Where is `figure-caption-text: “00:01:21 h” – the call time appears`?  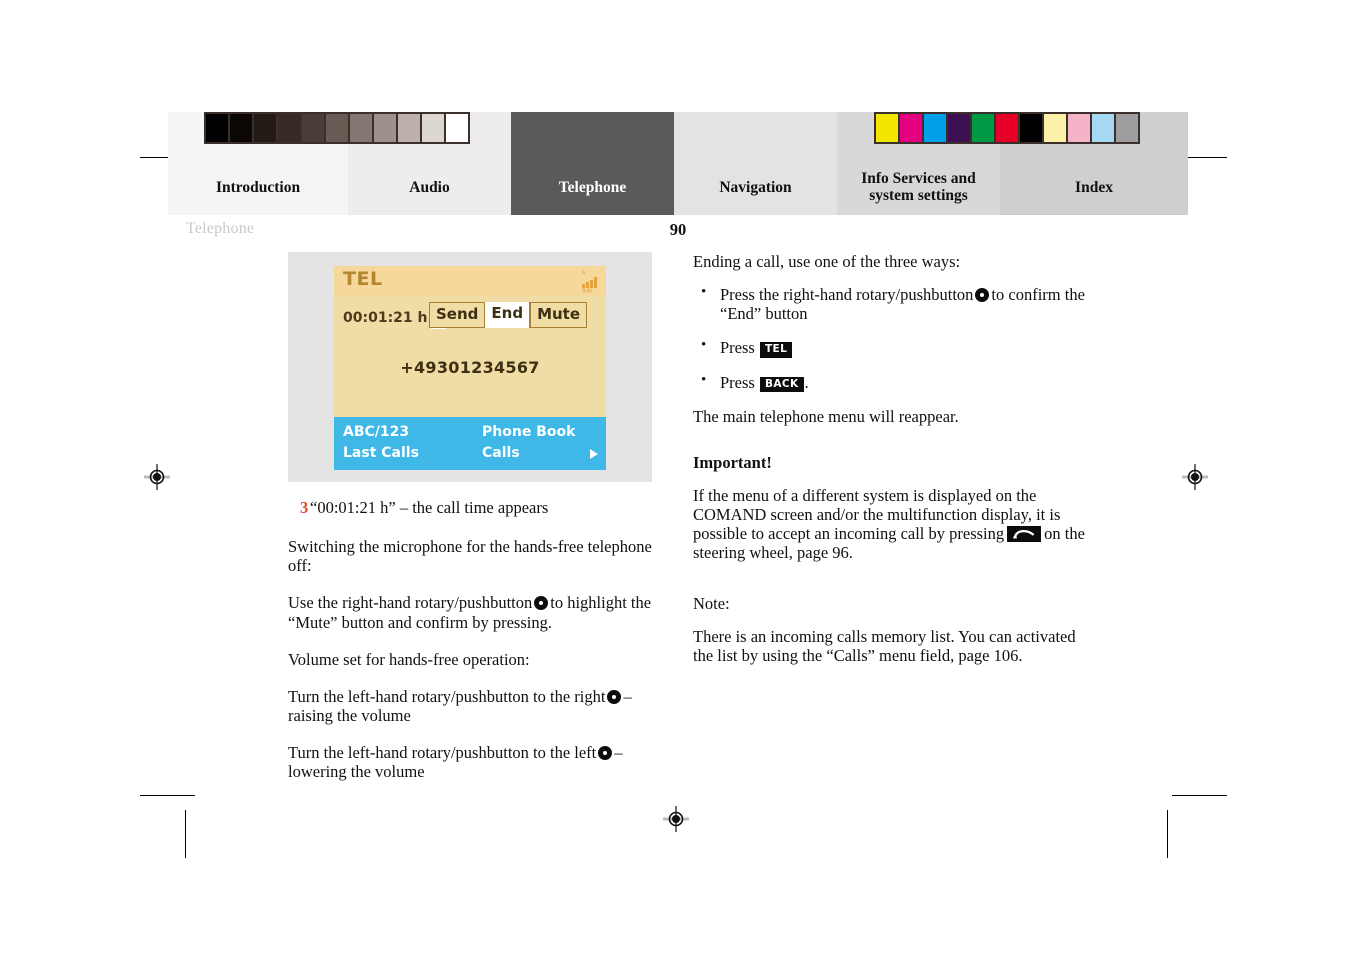
figure-caption-text: “00:01:21 h” – the call time appears is located at coordinates (429, 507).